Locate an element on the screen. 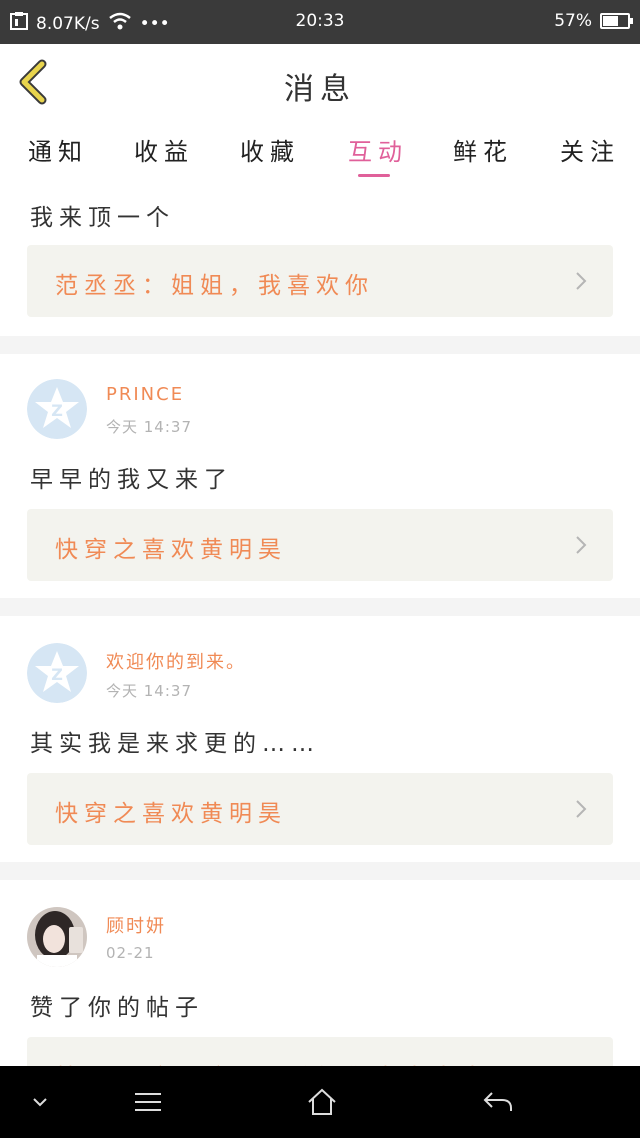 The height and width of the screenshot is (1138, 640). home-icon is located at coordinates (322, 1101).